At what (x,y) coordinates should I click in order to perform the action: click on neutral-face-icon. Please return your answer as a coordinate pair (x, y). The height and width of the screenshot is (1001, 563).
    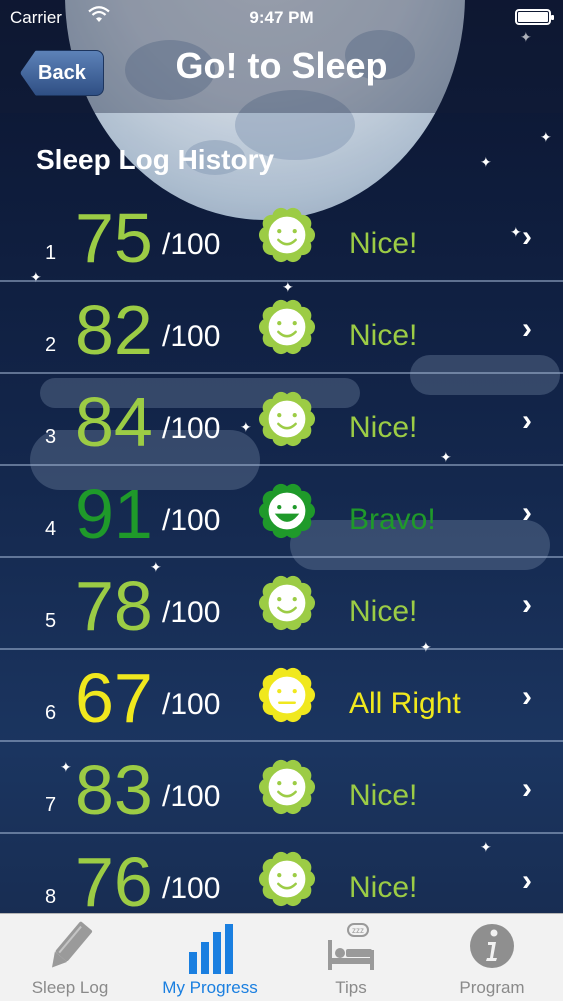
    Looking at the image, I should click on (287, 695).